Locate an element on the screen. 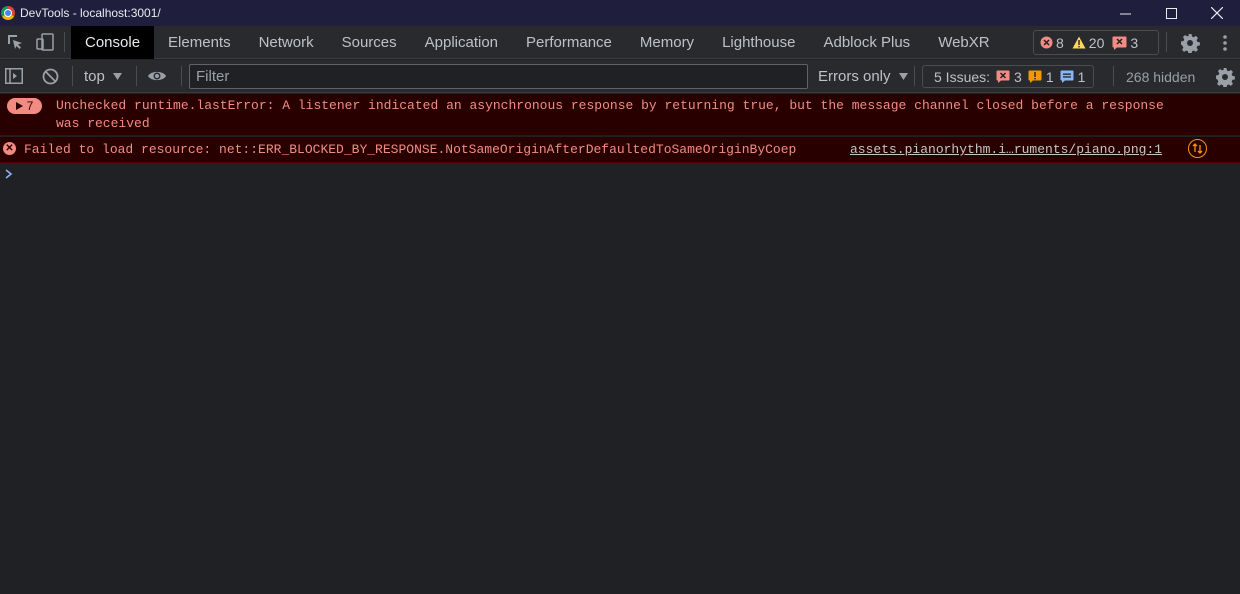  more-options-button is located at coordinates (1225, 42).